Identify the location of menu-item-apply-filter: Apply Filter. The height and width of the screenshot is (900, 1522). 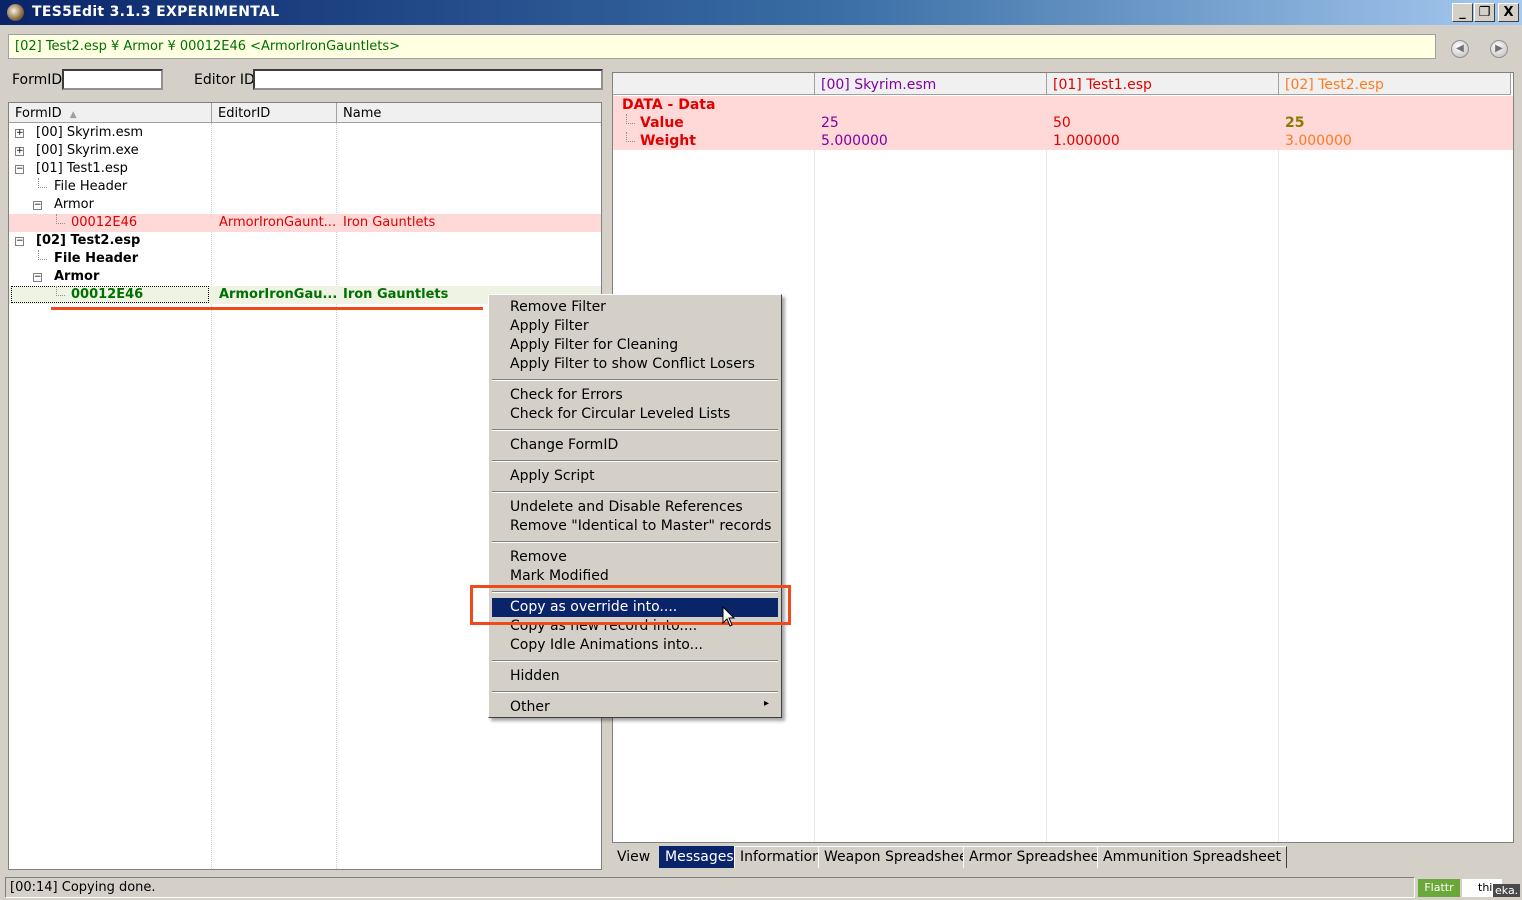
(635, 326).